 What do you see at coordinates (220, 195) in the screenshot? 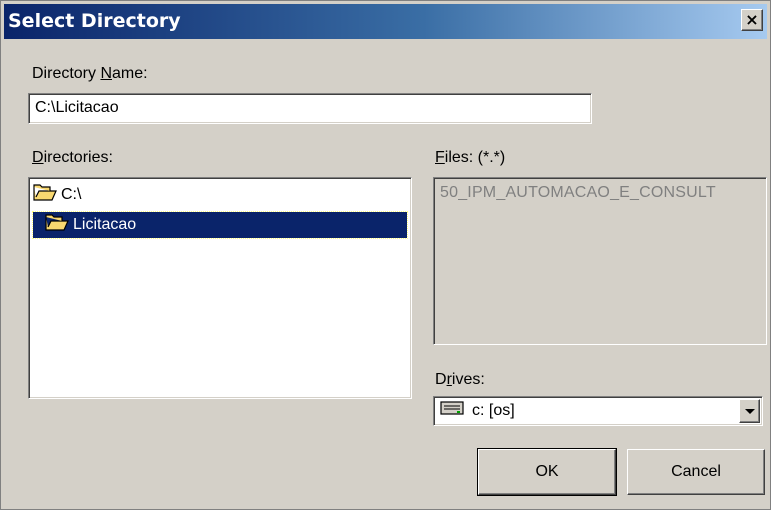
I see `directory-item-root: C:\` at bounding box center [220, 195].